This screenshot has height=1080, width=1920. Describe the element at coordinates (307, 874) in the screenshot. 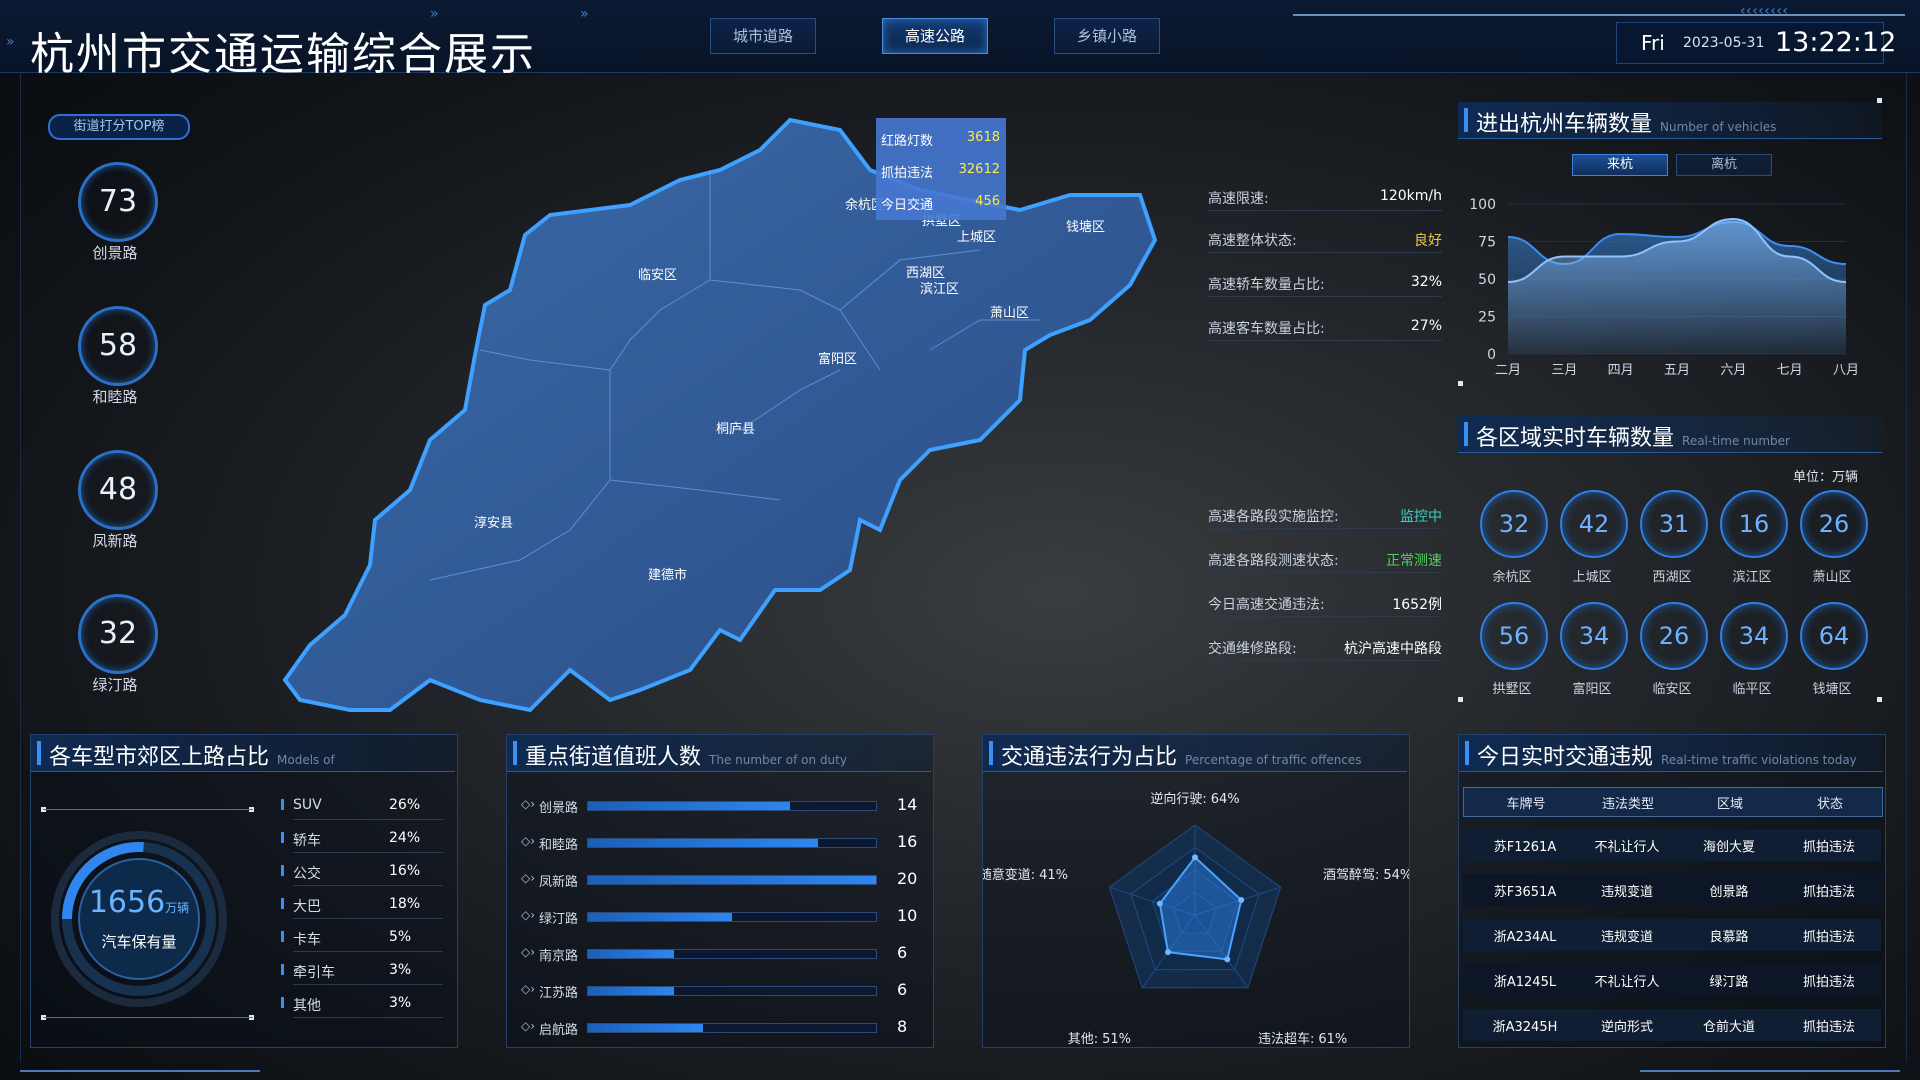

I see `model-name: 公交` at that location.